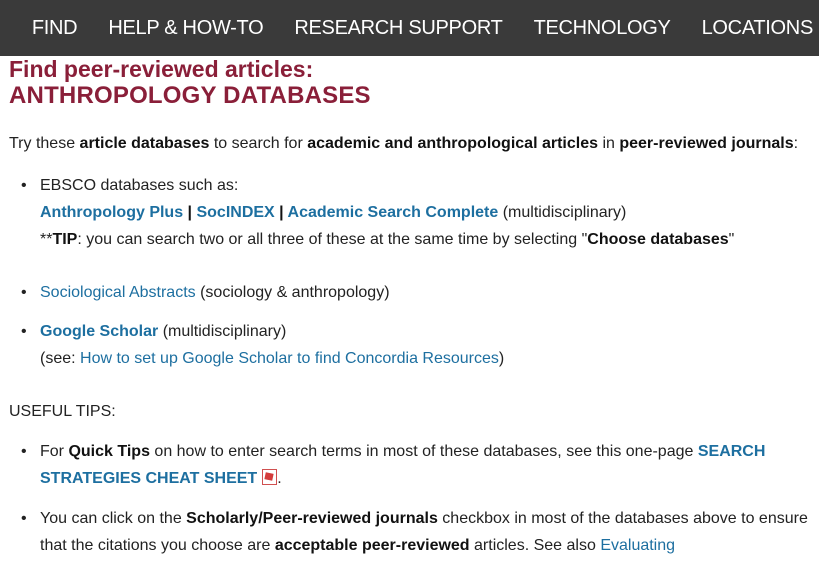 This screenshot has height=588, width=819. I want to click on socabs-note: (sociology & anthropology), so click(292, 292).